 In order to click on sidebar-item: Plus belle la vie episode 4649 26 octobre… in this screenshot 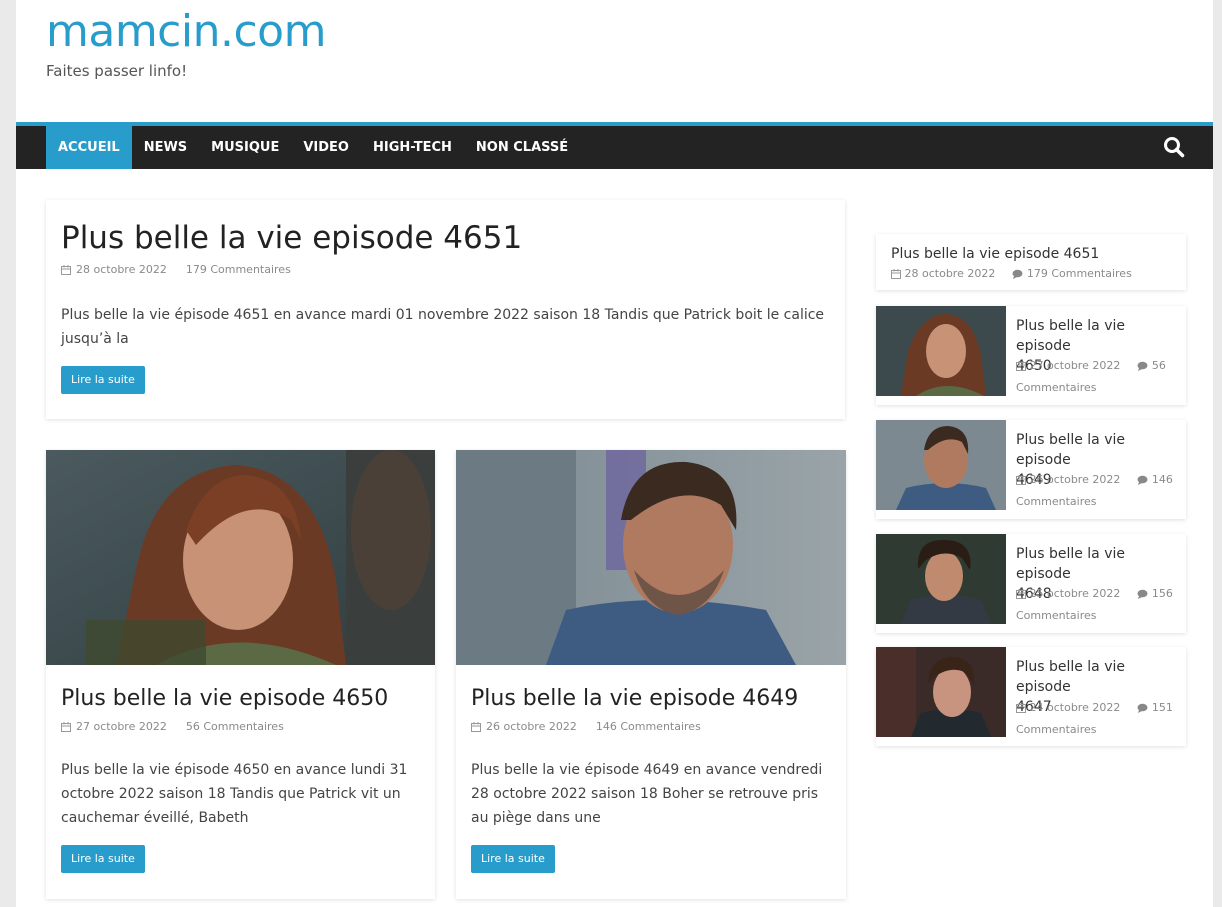, I will do `click(1031, 469)`.